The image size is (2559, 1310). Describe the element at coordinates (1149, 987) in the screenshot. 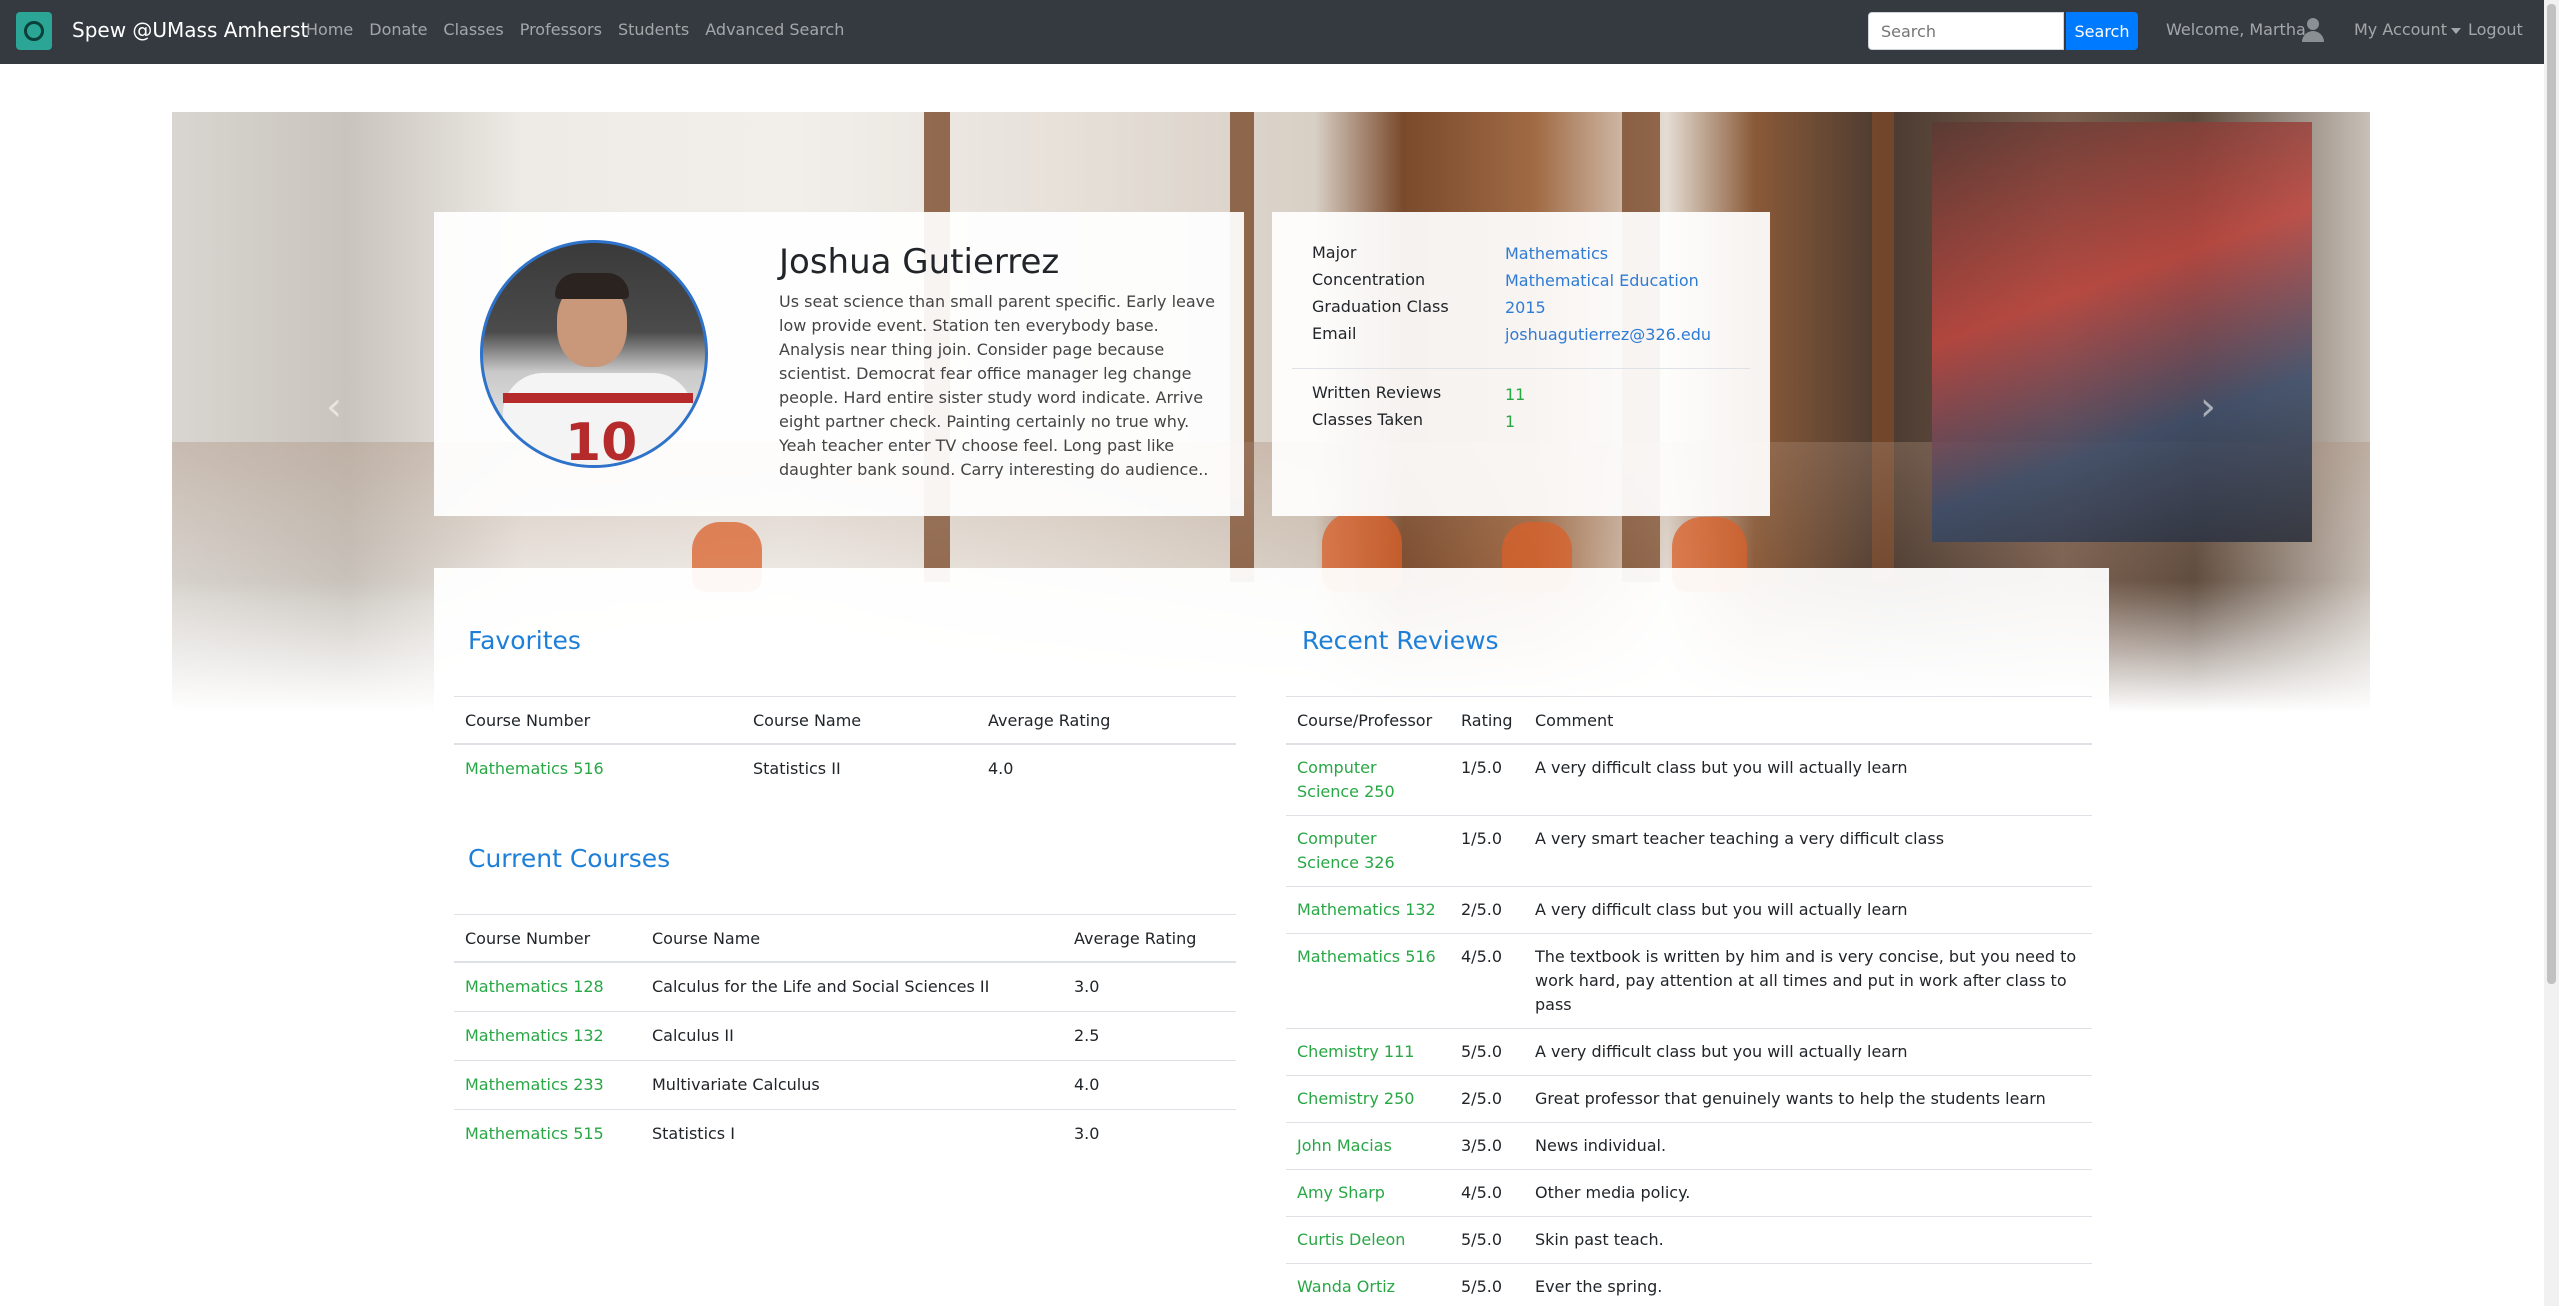

I see `average-rating: 3.0` at that location.